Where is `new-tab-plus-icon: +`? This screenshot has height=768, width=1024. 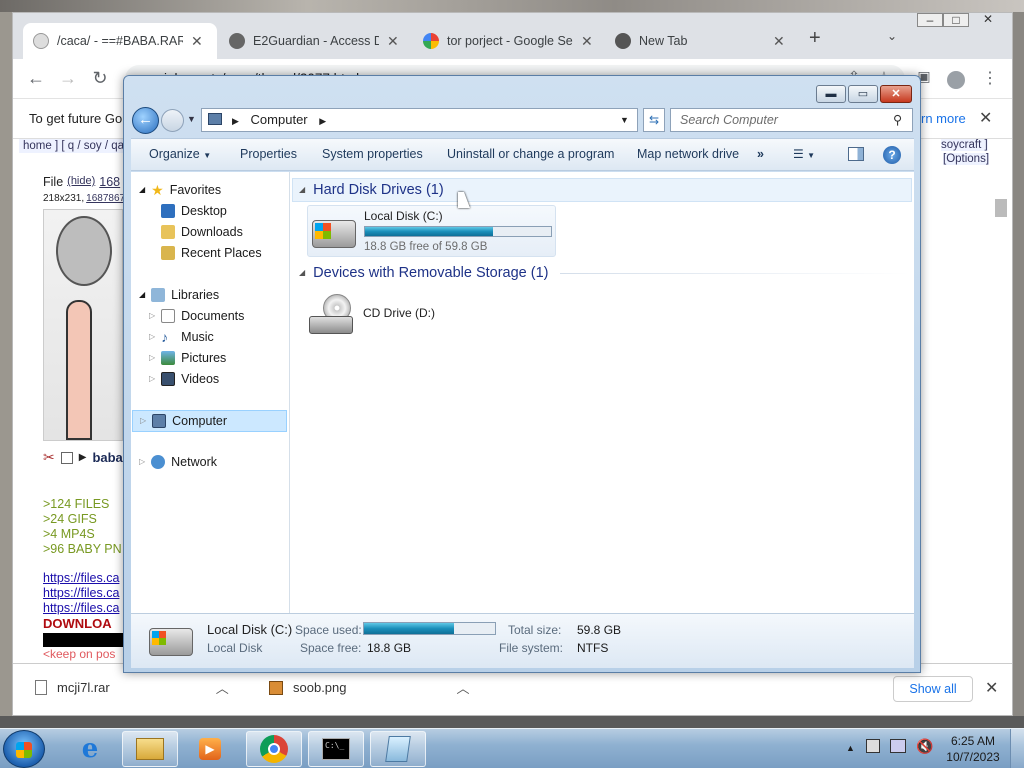
new-tab-plus-icon: + is located at coordinates (815, 38).